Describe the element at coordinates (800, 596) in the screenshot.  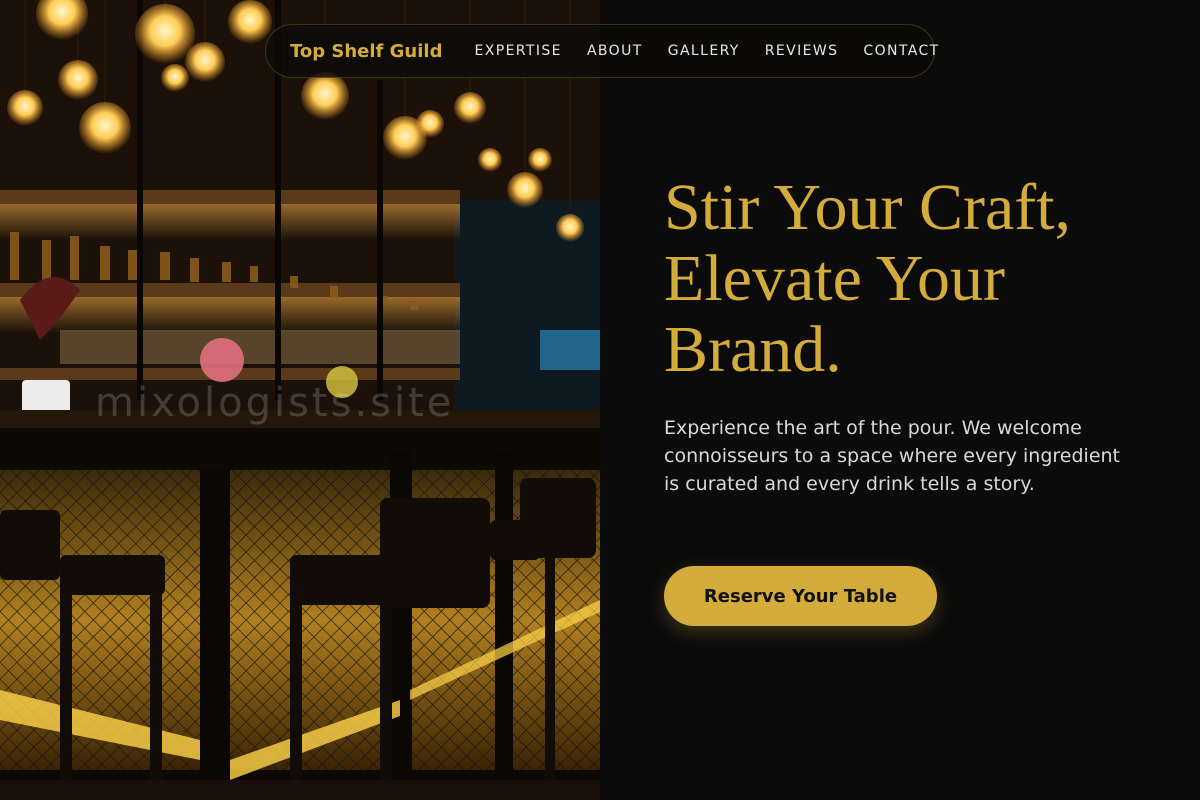
I see `reserve-table-button: Reserve Your Table` at that location.